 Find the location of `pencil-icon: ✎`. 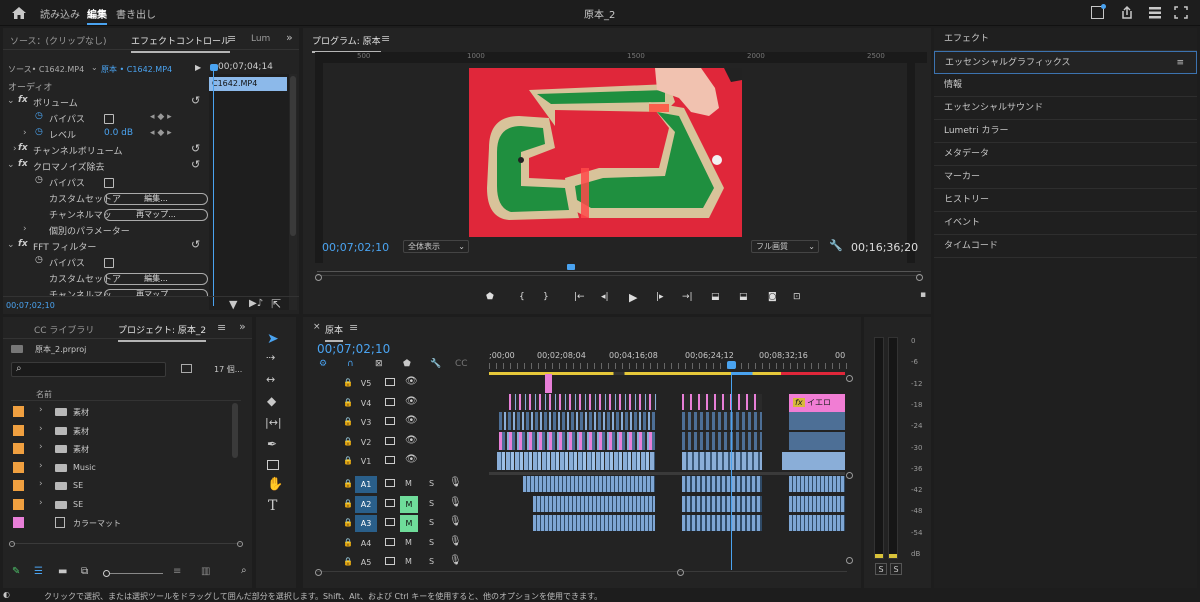

pencil-icon: ✎ is located at coordinates (16, 571).